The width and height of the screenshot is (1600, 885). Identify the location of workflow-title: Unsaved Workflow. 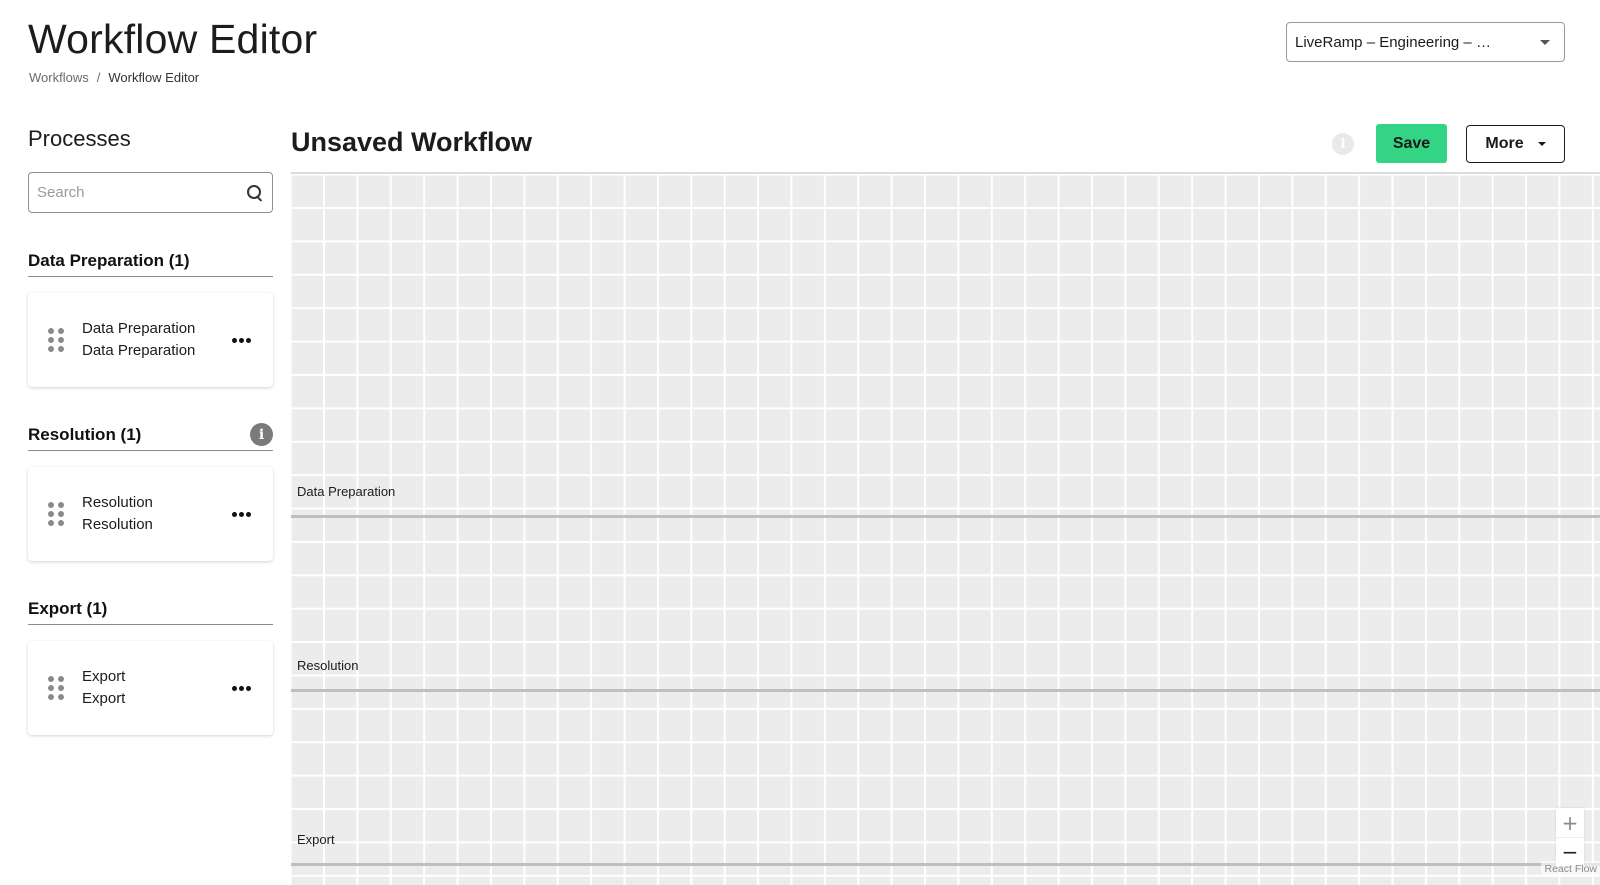
(412, 142).